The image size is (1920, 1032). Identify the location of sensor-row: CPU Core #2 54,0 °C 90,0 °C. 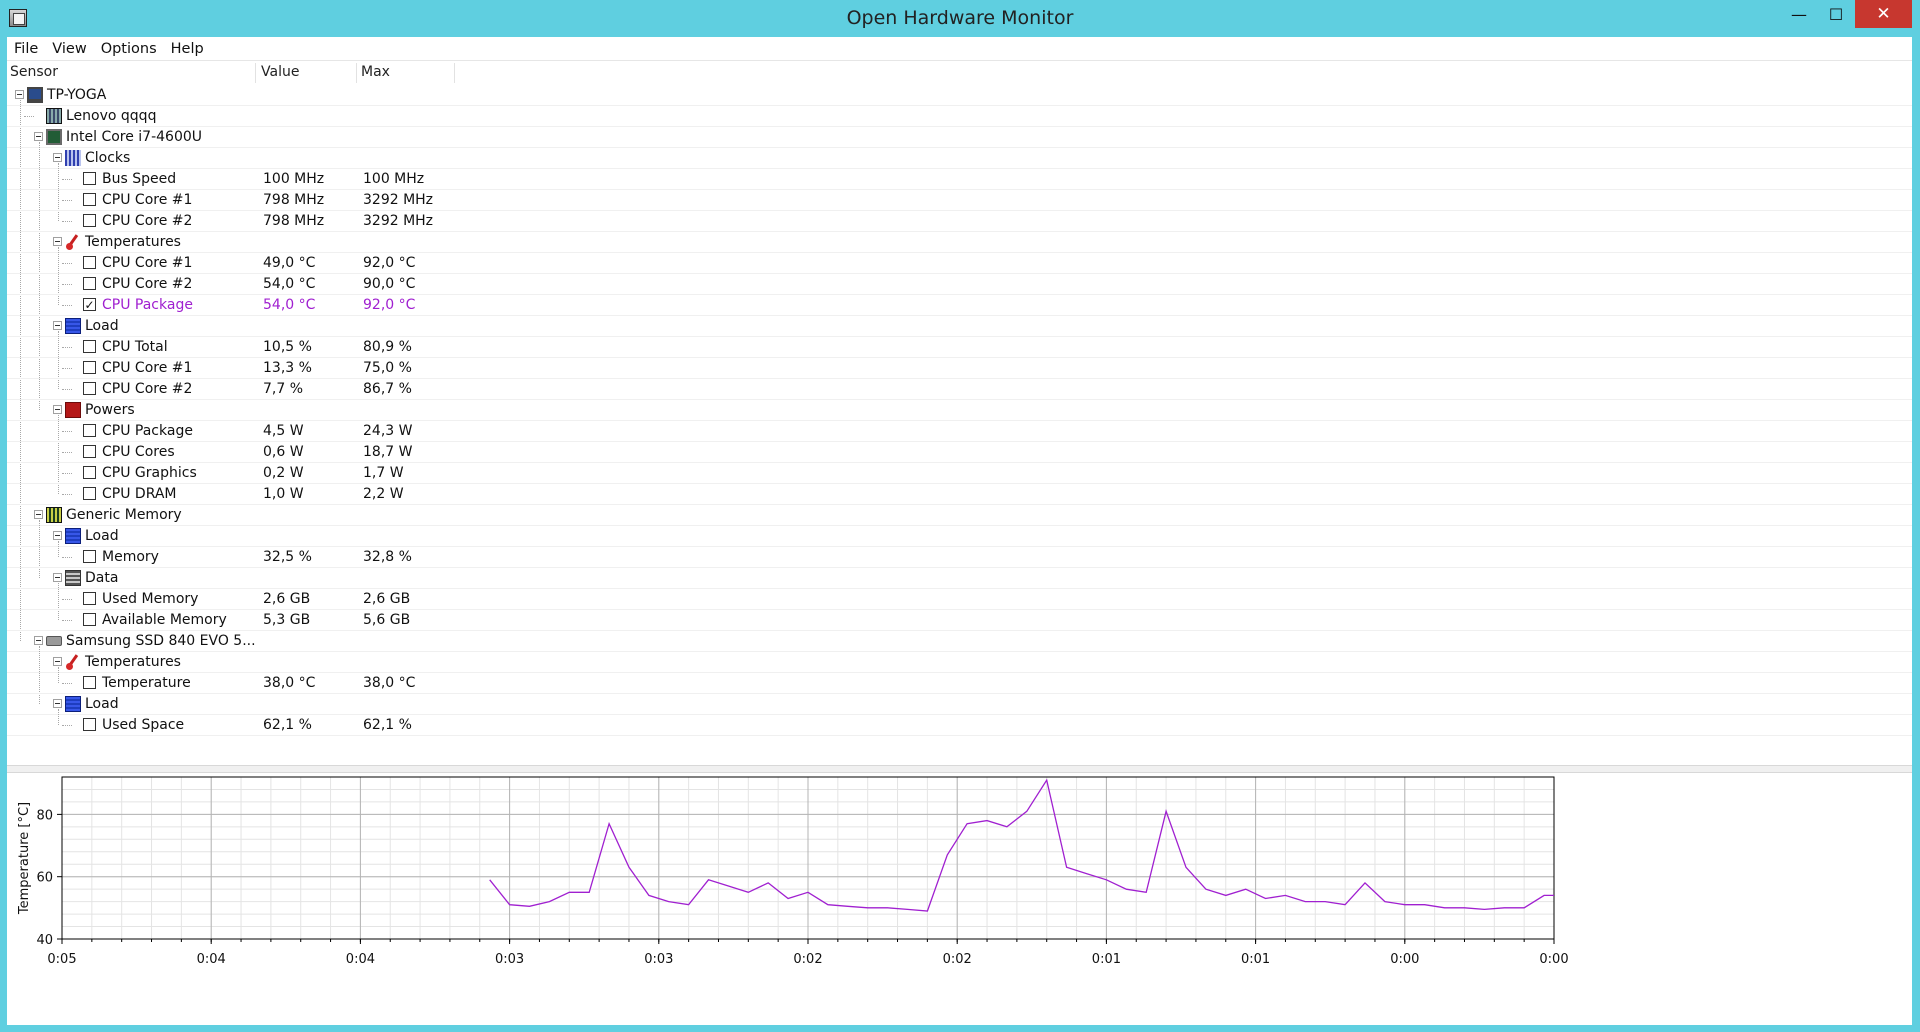
(959, 284).